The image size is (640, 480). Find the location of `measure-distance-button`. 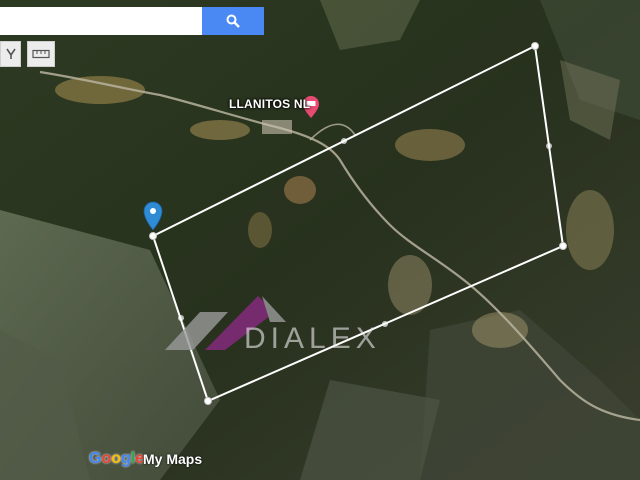

measure-distance-button is located at coordinates (41, 54).